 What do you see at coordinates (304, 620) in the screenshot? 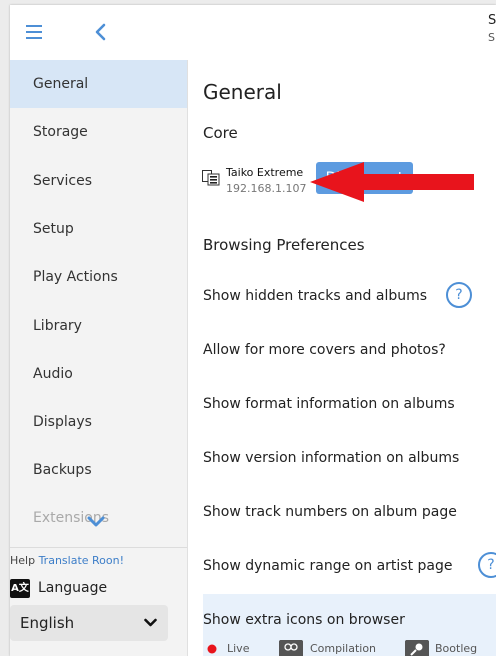
I see `pref-extra-icons: Show extra icons on browser` at bounding box center [304, 620].